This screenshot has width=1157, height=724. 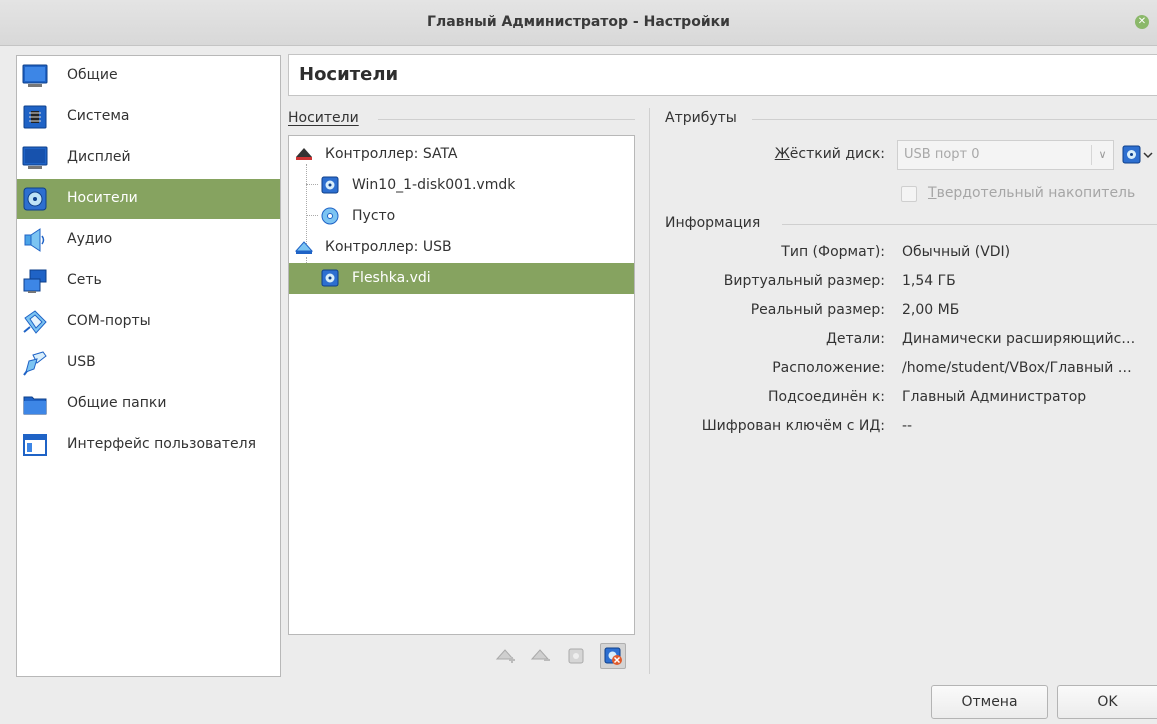 What do you see at coordinates (35, 75) in the screenshot?
I see `general-icon` at bounding box center [35, 75].